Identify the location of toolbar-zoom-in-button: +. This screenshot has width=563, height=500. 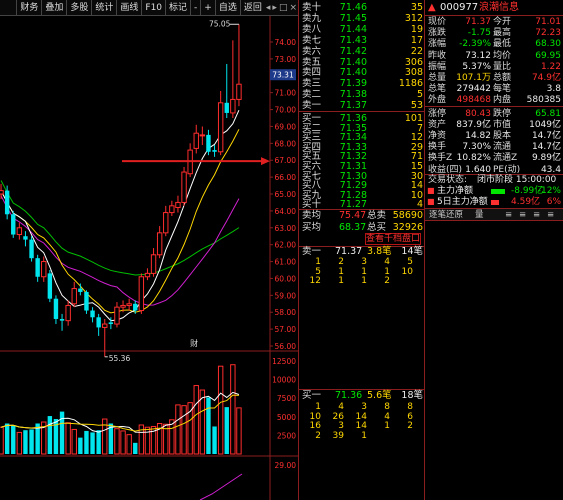
(207, 8).